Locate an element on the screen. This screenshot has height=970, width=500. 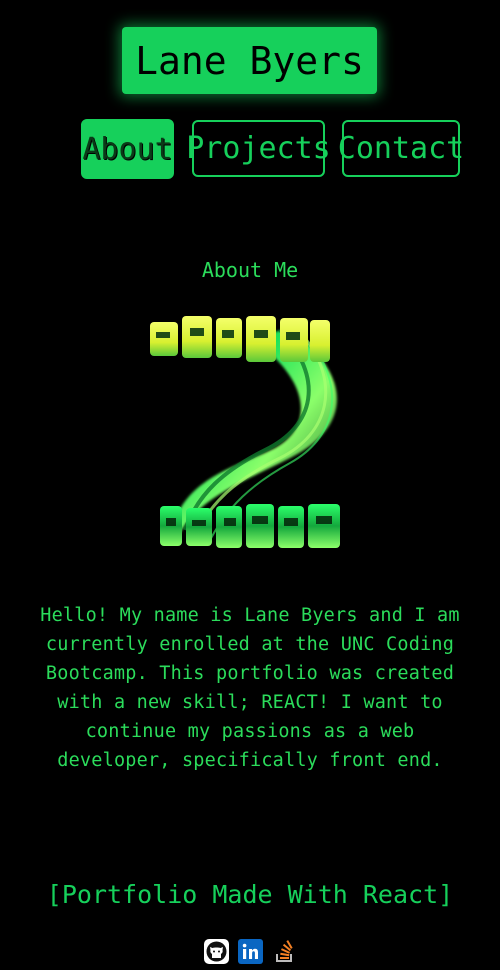
linkedin-icon is located at coordinates (250, 951).